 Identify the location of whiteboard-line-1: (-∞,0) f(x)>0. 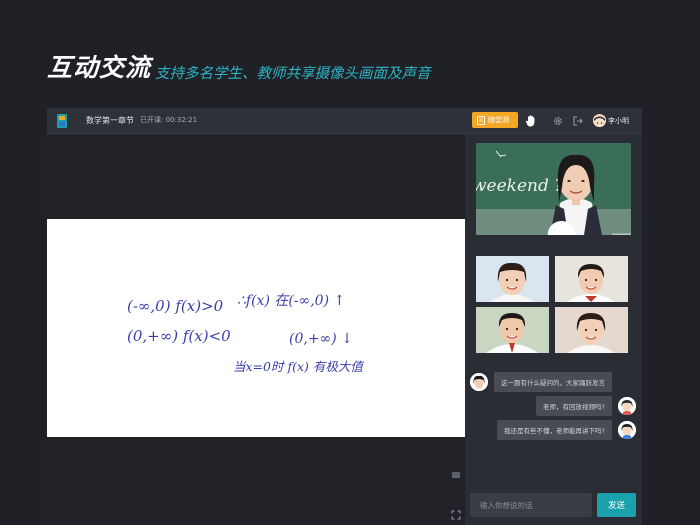
(175, 306).